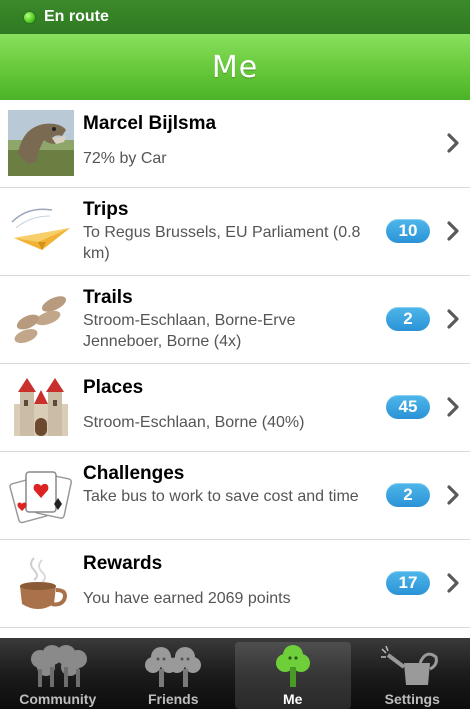 The image size is (470, 709). Describe the element at coordinates (76, 16) in the screenshot. I see `status-text: En route` at that location.